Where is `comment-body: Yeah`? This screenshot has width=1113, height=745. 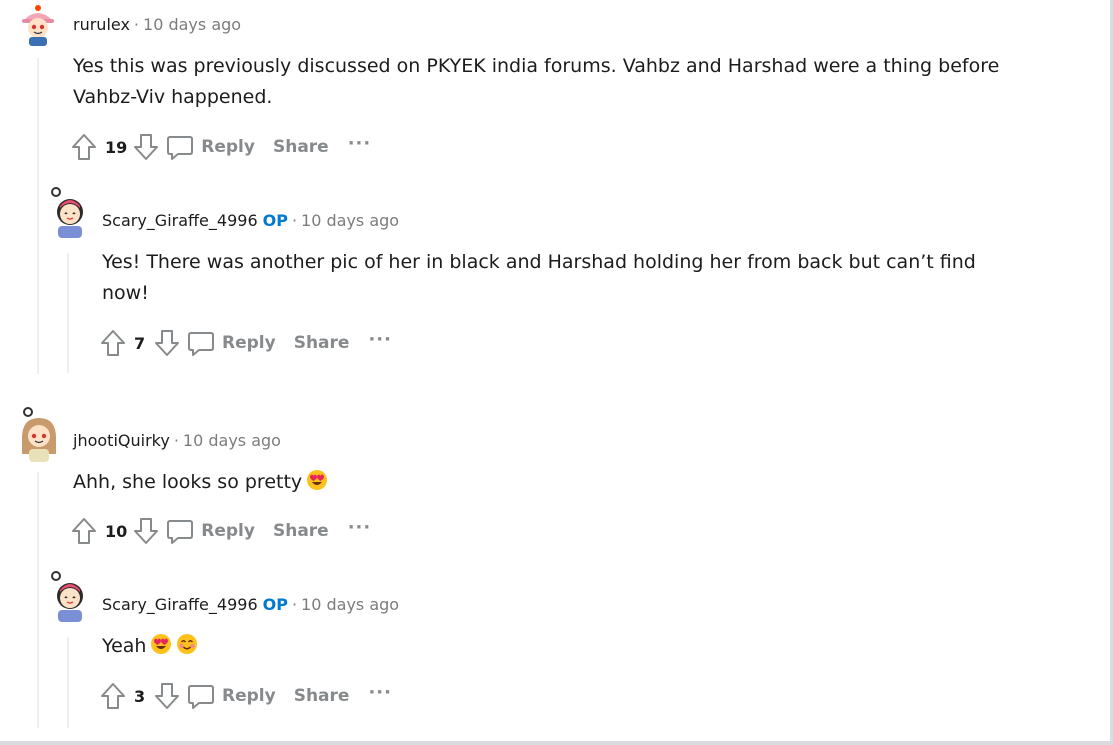 comment-body: Yeah is located at coordinates (597, 646).